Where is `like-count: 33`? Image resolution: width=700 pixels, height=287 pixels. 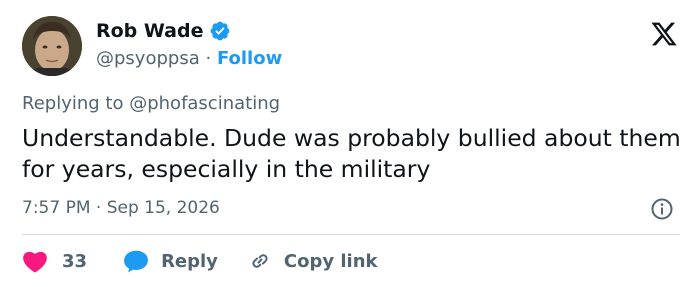
like-count: 33 is located at coordinates (75, 261).